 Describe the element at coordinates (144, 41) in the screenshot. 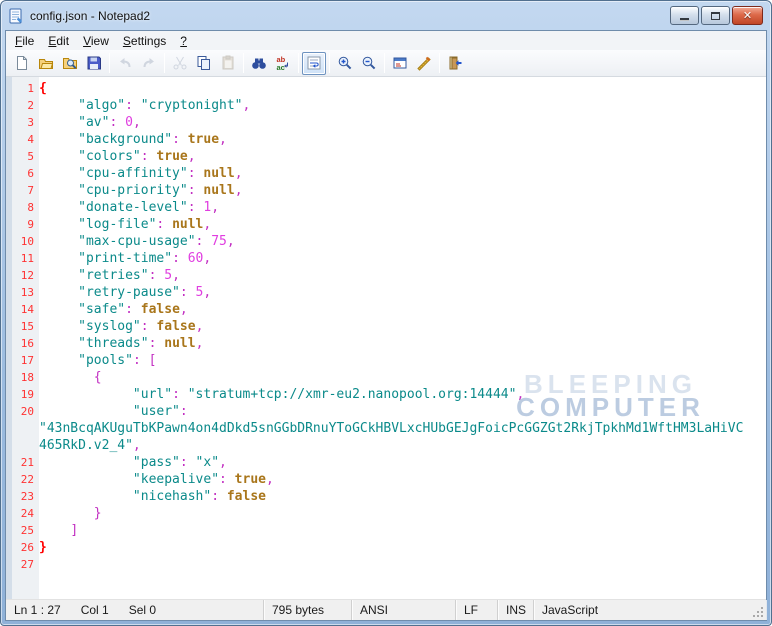

I see `menu-item-settings: Settings` at that location.